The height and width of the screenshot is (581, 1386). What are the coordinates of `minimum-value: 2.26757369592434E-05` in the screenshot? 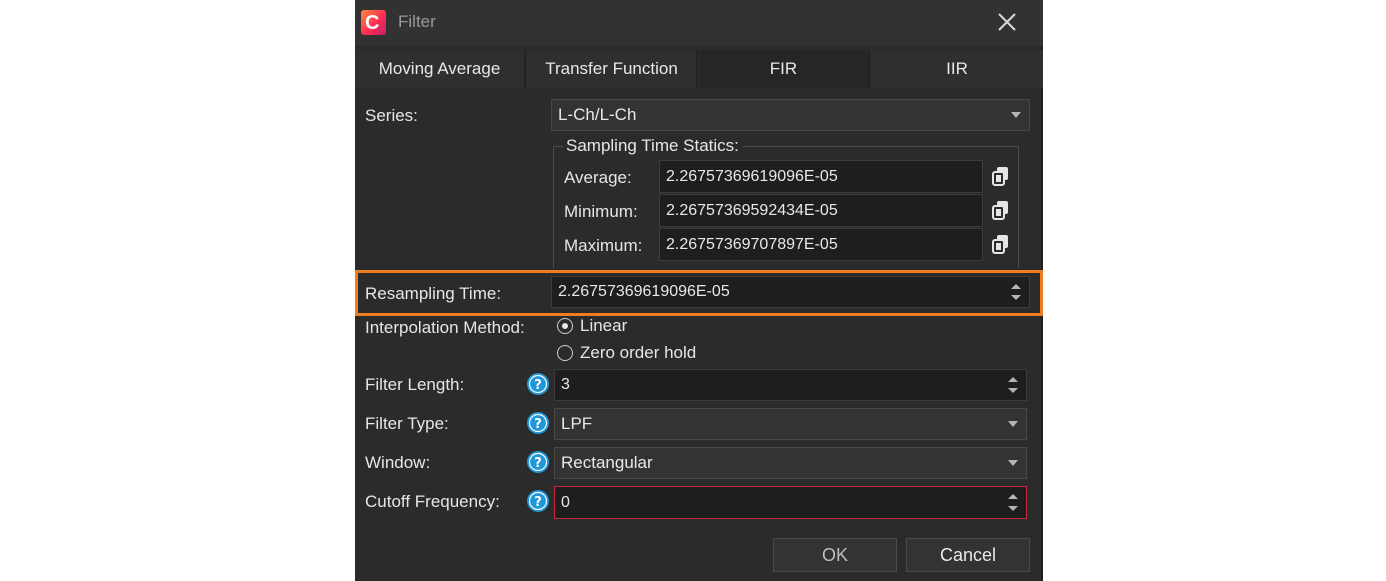 It's located at (752, 210).